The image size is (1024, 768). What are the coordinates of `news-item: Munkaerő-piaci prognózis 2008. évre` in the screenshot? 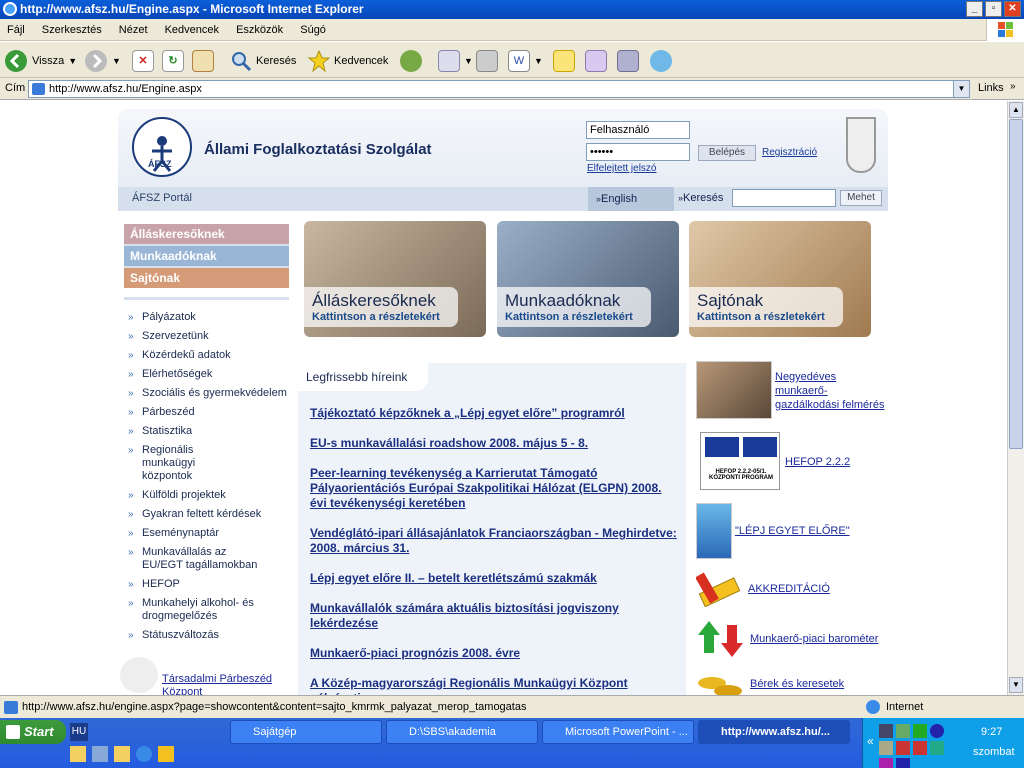 It's located at (495, 653).